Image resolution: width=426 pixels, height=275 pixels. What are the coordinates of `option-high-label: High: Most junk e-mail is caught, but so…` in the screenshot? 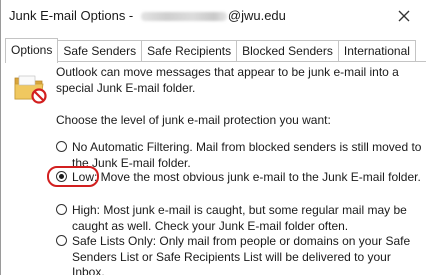 It's located at (239, 218).